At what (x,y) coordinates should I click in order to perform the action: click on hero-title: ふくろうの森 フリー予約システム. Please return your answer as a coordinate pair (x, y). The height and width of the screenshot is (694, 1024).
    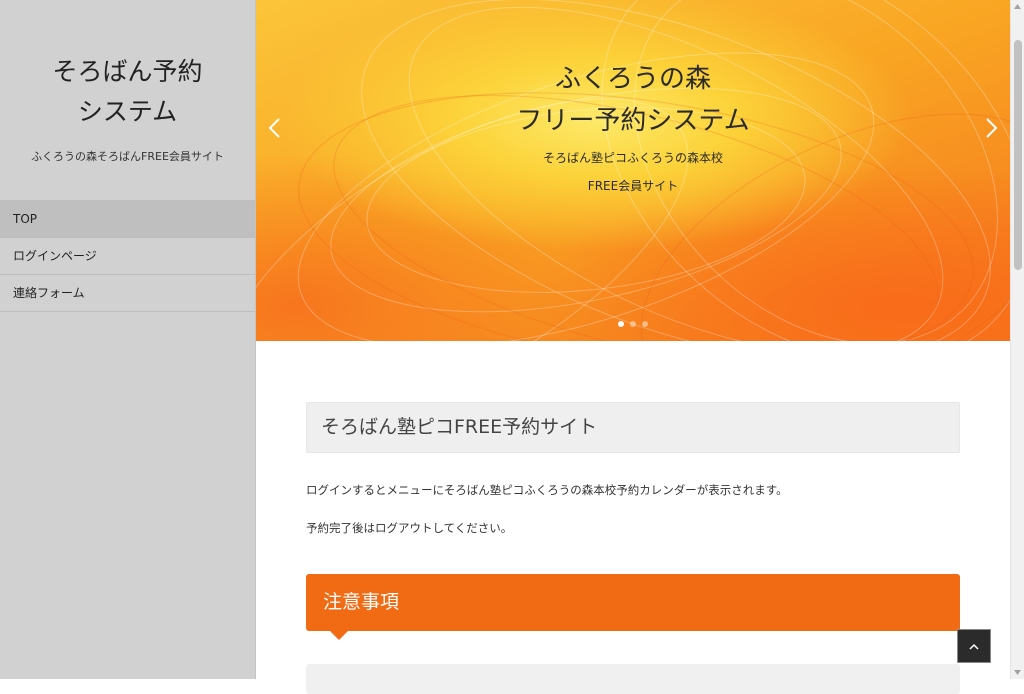
    Looking at the image, I should click on (633, 100).